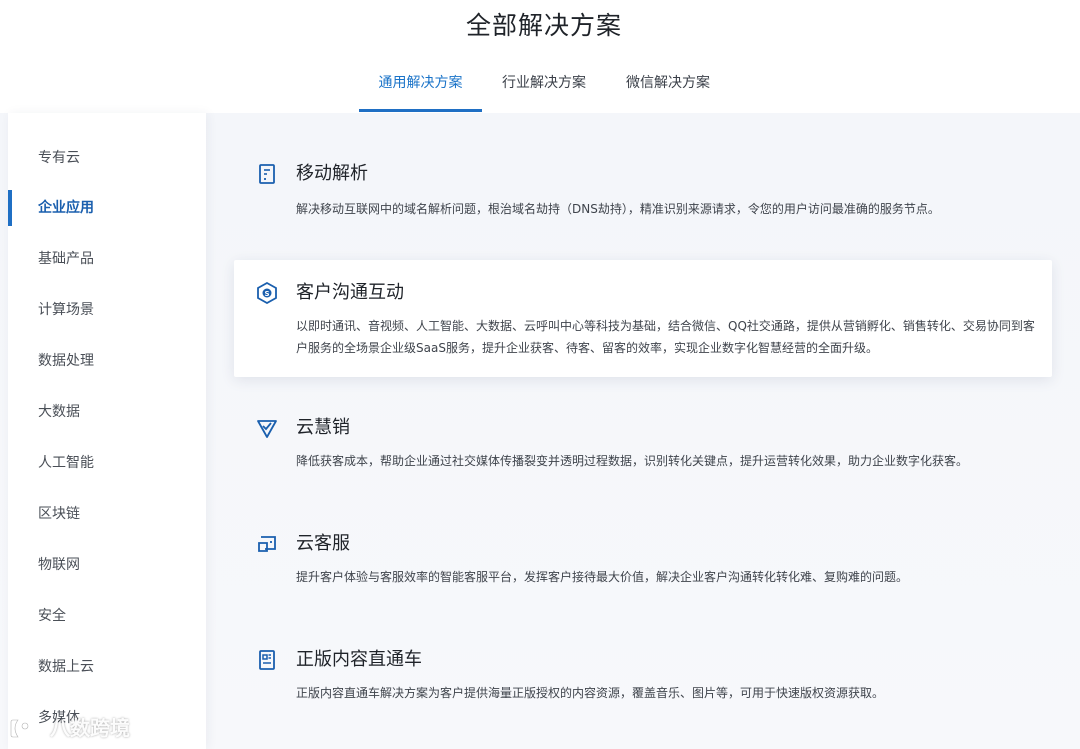 The height and width of the screenshot is (749, 1080). What do you see at coordinates (267, 429) in the screenshot?
I see `triangle-check-icon` at bounding box center [267, 429].